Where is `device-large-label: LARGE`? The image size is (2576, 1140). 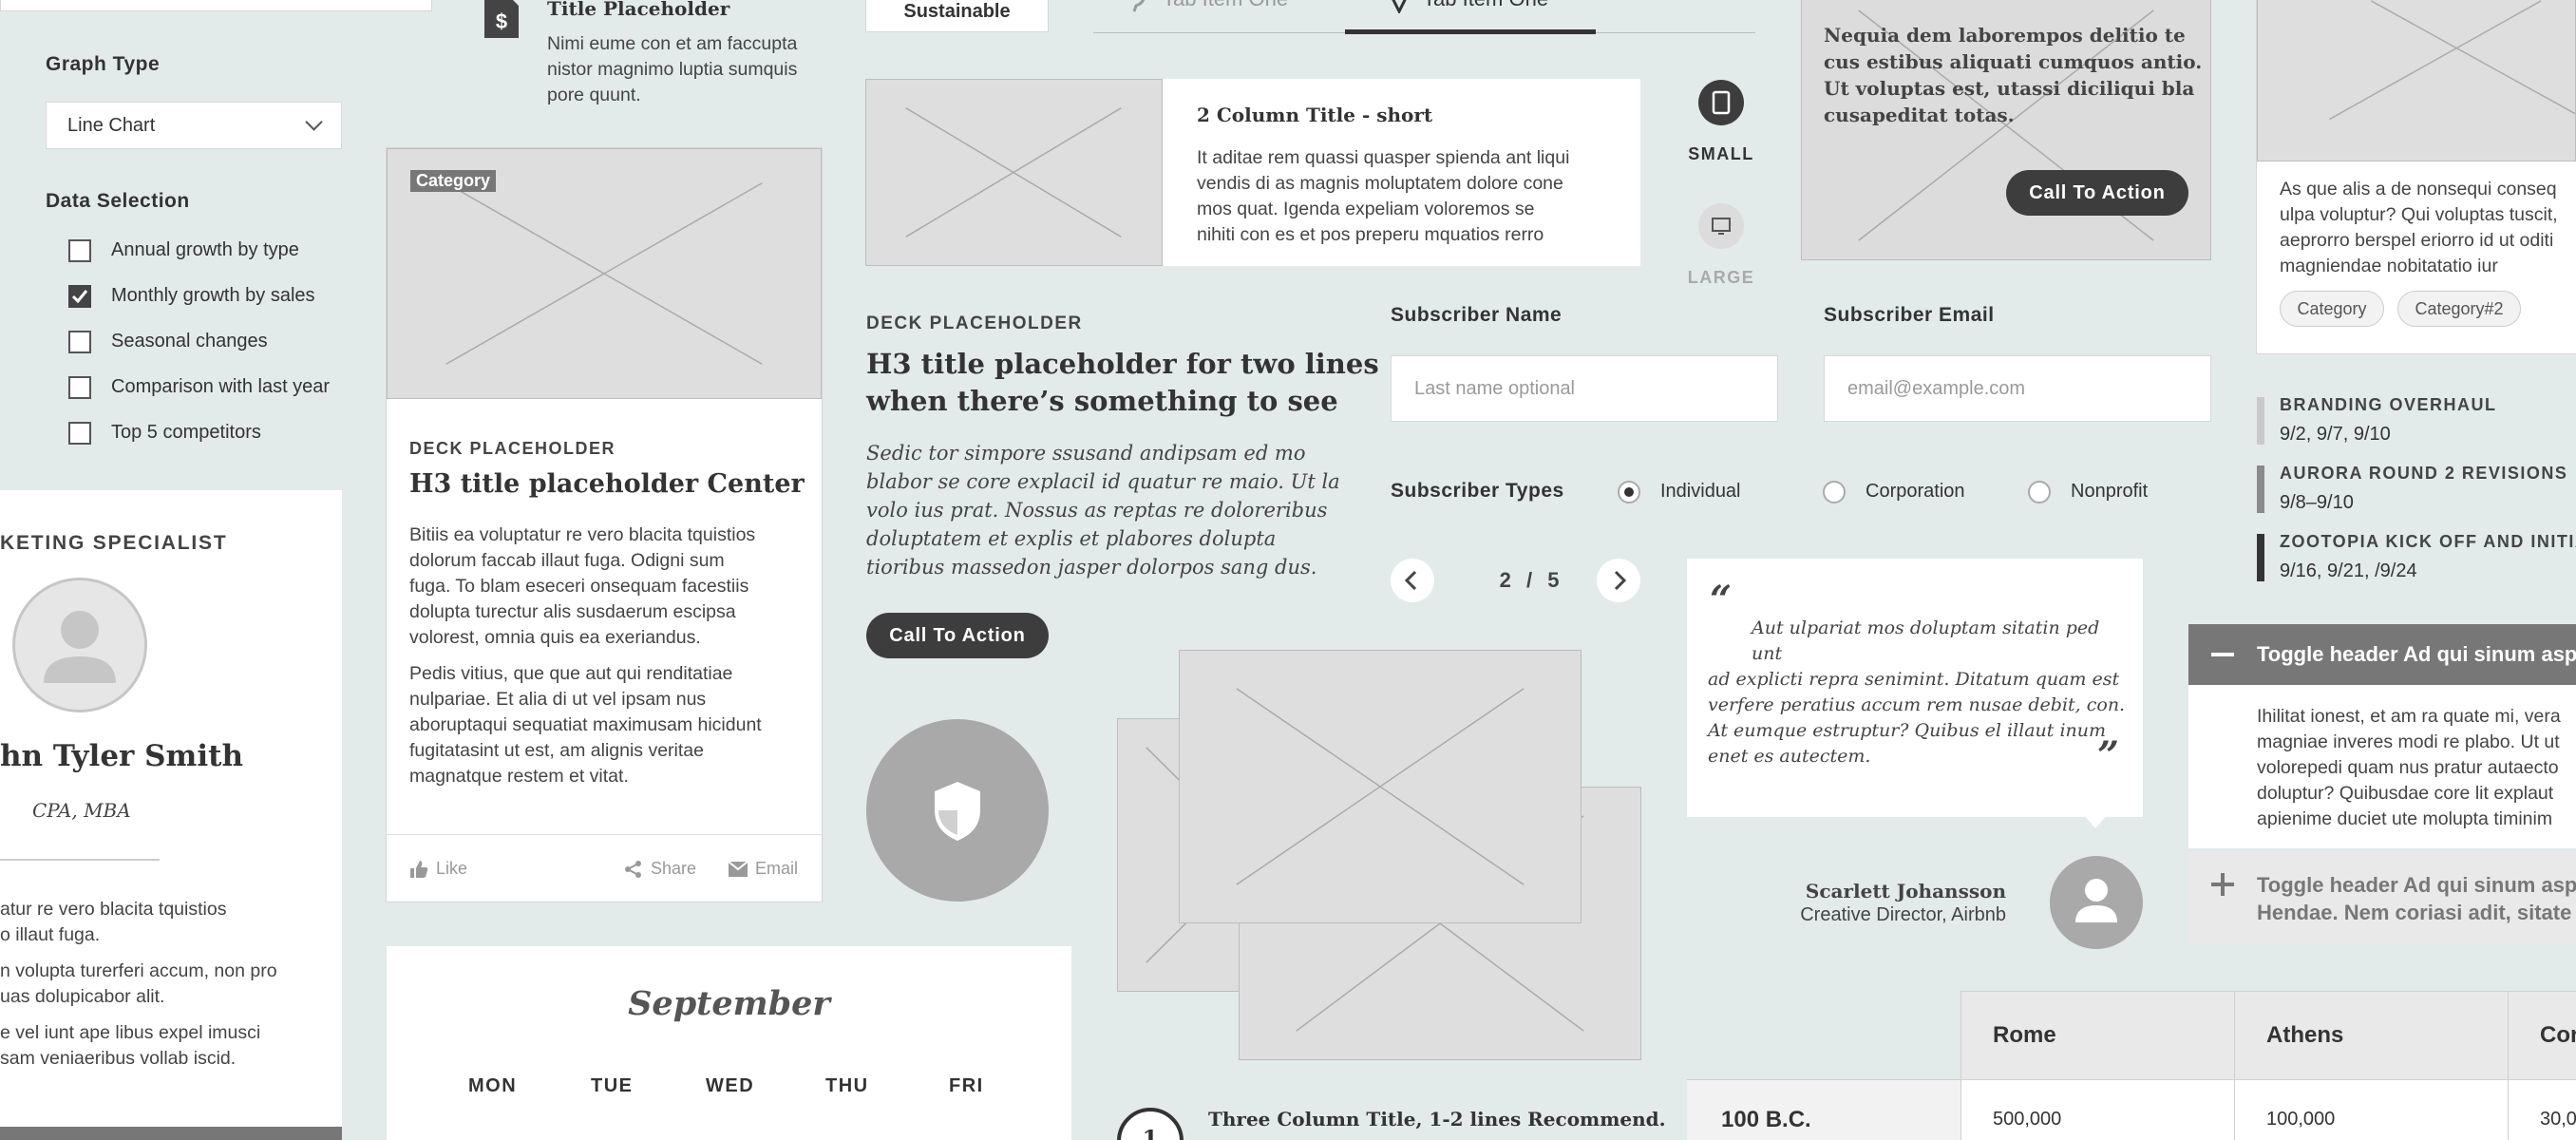 device-large-label: LARGE is located at coordinates (1721, 277).